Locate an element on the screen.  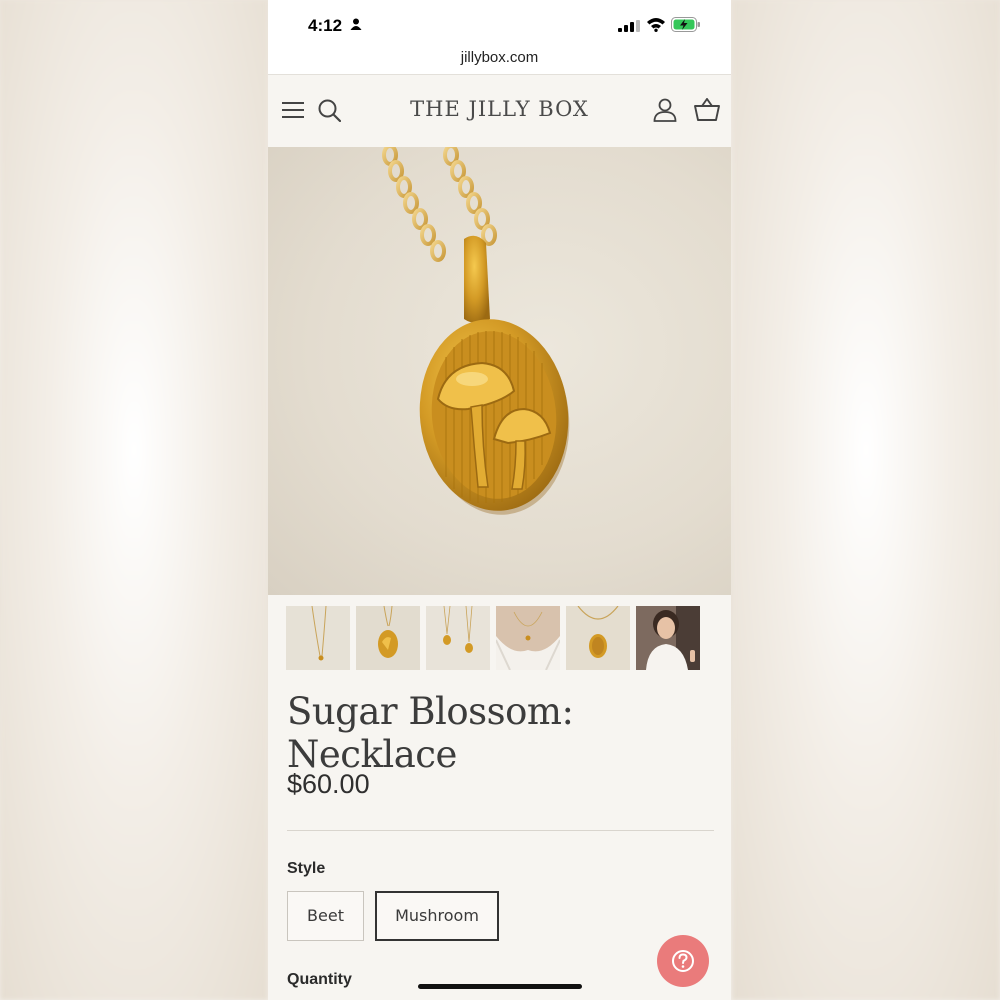
style-label: Style is located at coordinates (306, 868).